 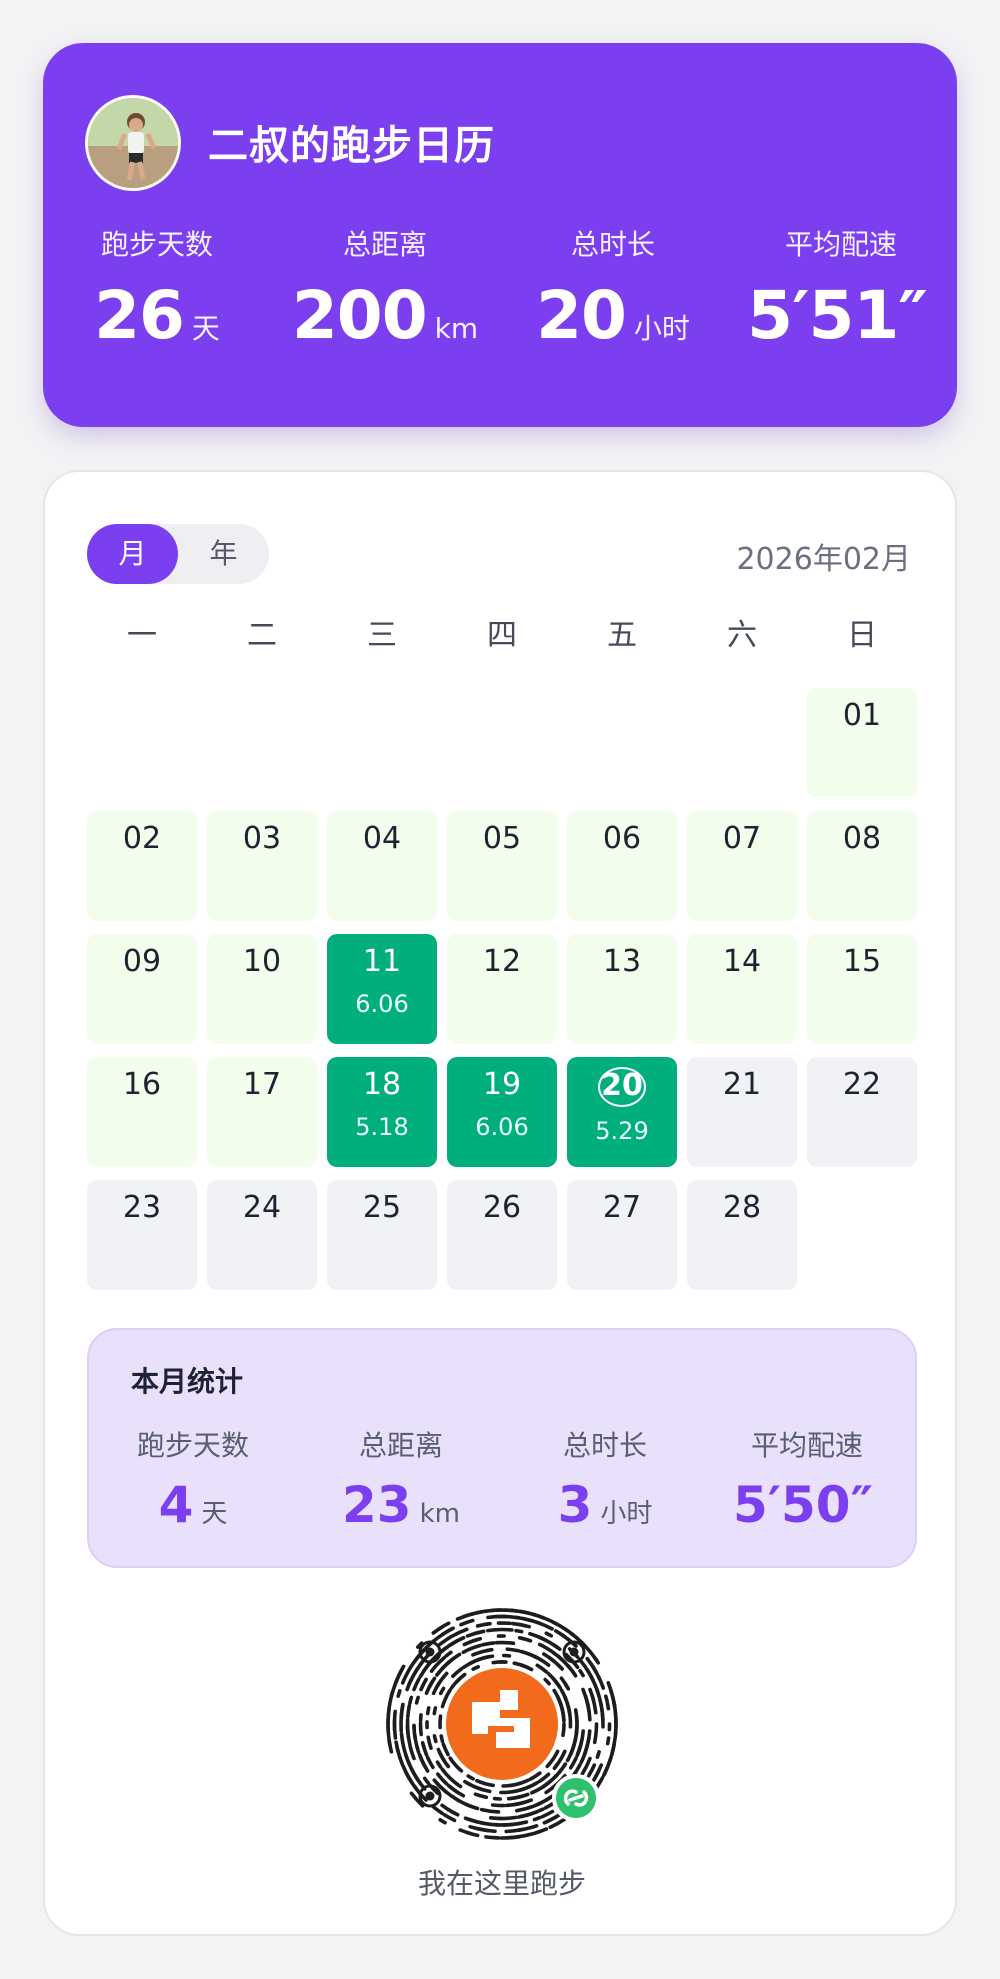 I want to click on day-number: 20, so click(x=622, y=1087).